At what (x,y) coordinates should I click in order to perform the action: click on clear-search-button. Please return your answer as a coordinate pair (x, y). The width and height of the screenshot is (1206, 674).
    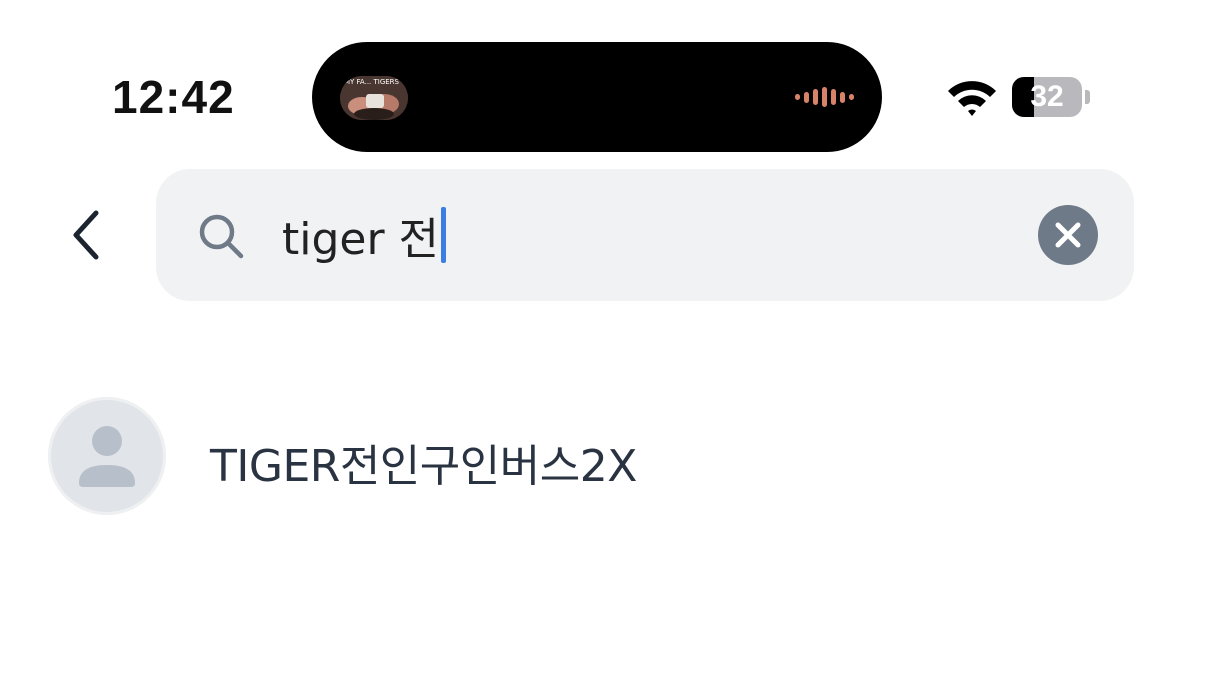
    Looking at the image, I should click on (1068, 235).